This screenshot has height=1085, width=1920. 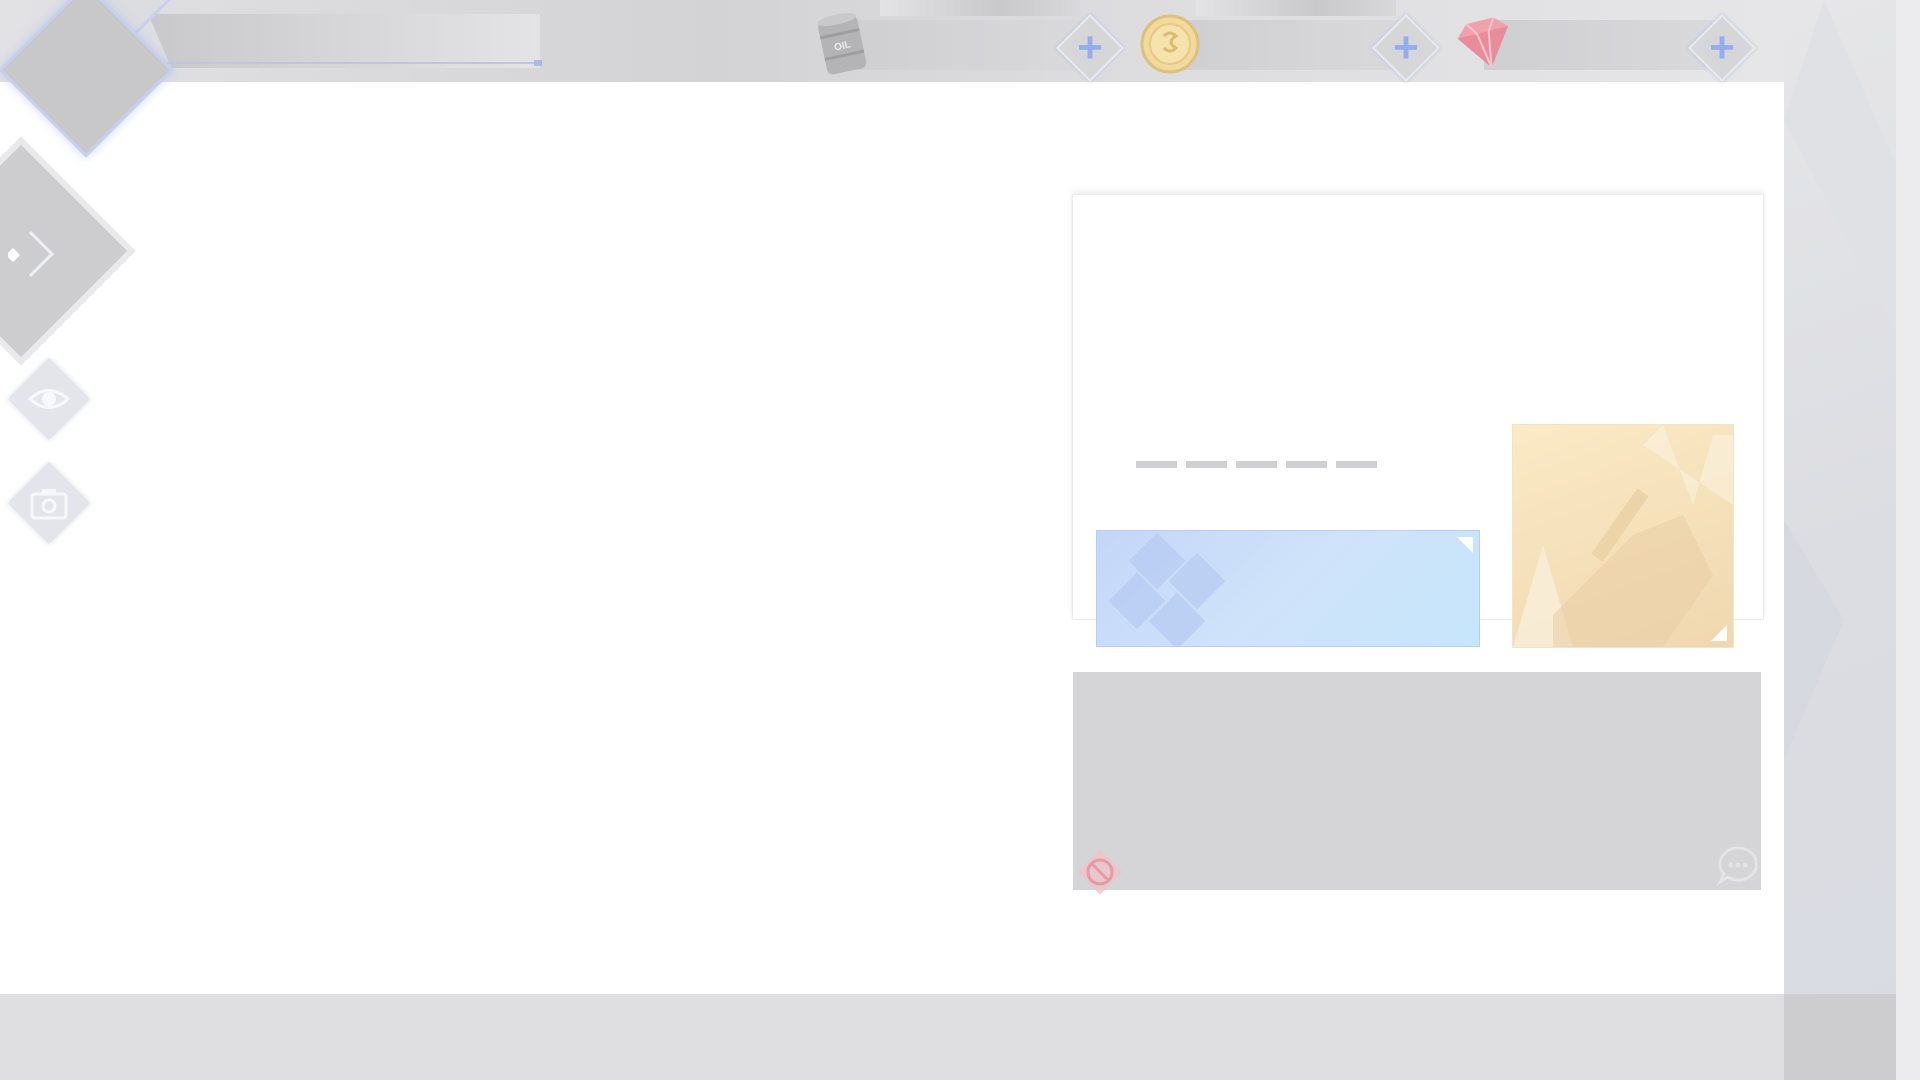 I want to click on chat-box, so click(x=1417, y=781).